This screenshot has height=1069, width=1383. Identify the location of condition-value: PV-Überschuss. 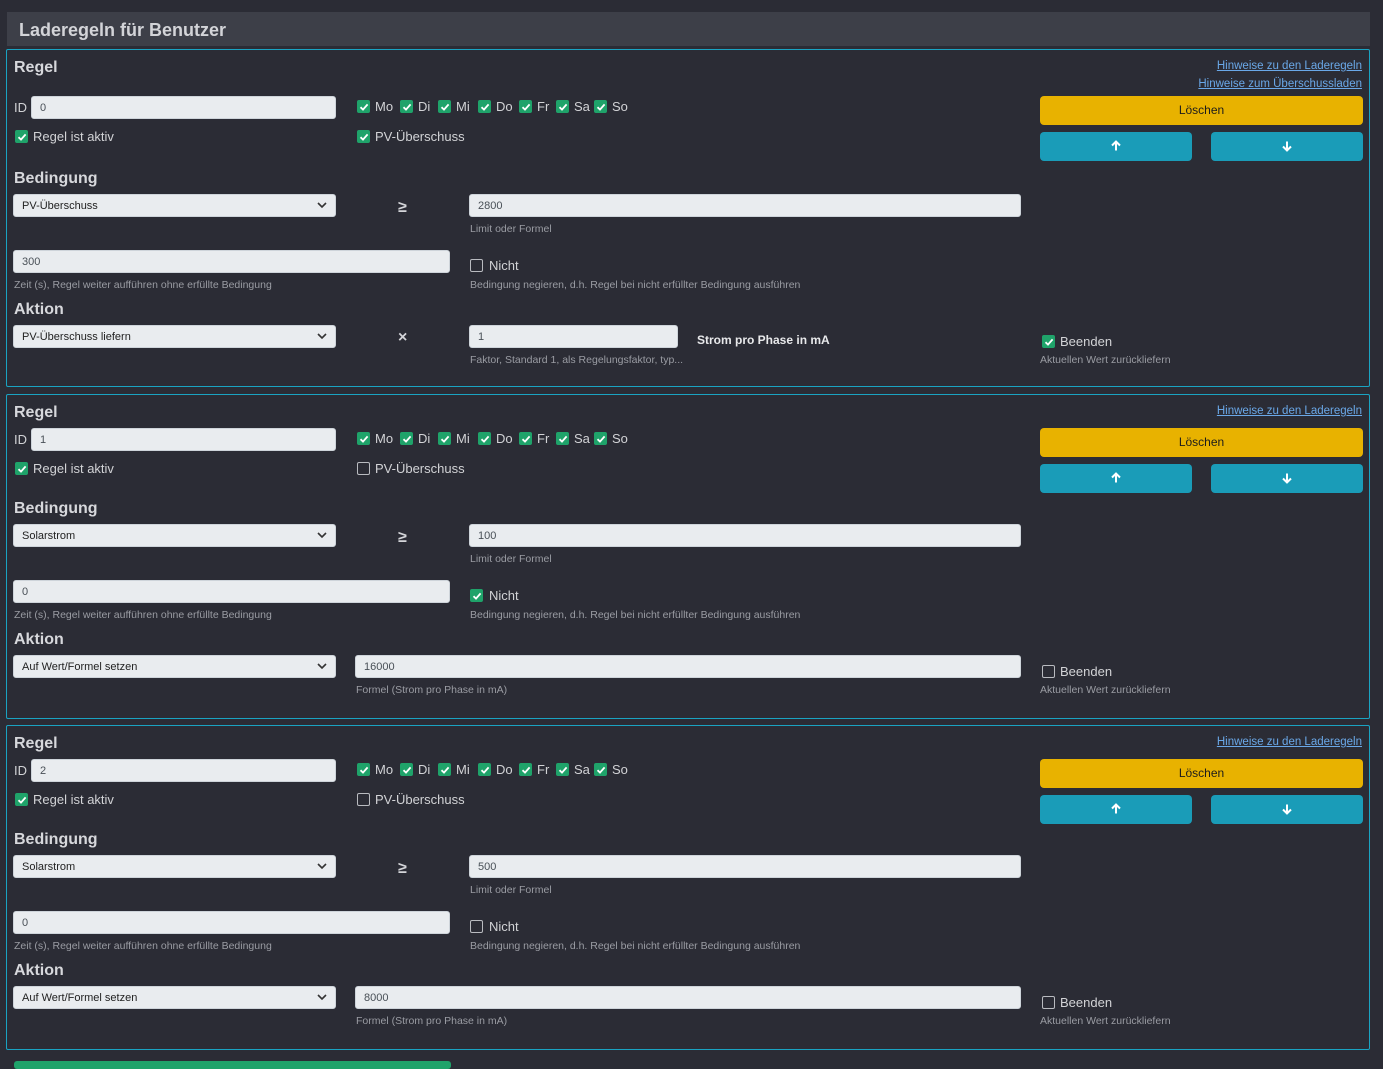
(60, 206).